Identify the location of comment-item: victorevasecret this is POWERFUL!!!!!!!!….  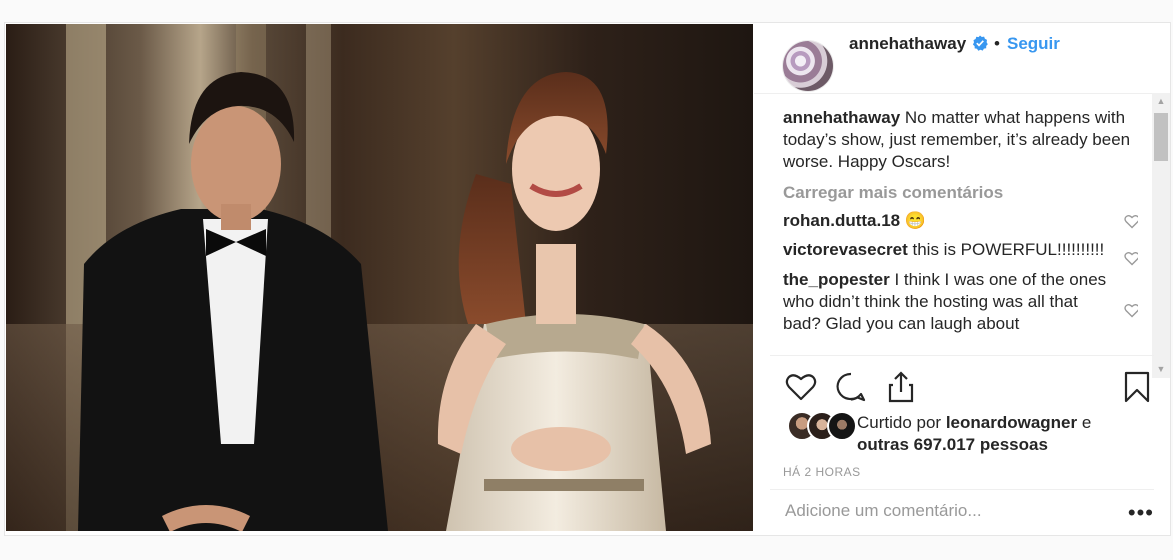
(960, 252).